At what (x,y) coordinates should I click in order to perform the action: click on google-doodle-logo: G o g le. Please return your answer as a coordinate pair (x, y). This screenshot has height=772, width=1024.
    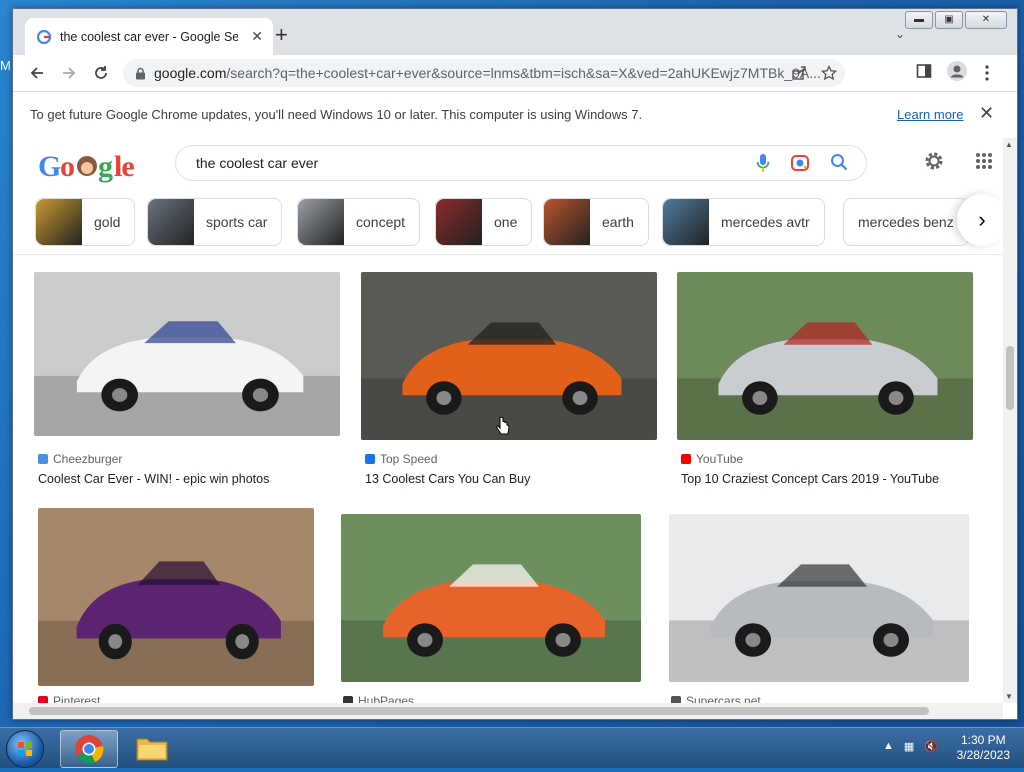
    Looking at the image, I should click on (86, 170).